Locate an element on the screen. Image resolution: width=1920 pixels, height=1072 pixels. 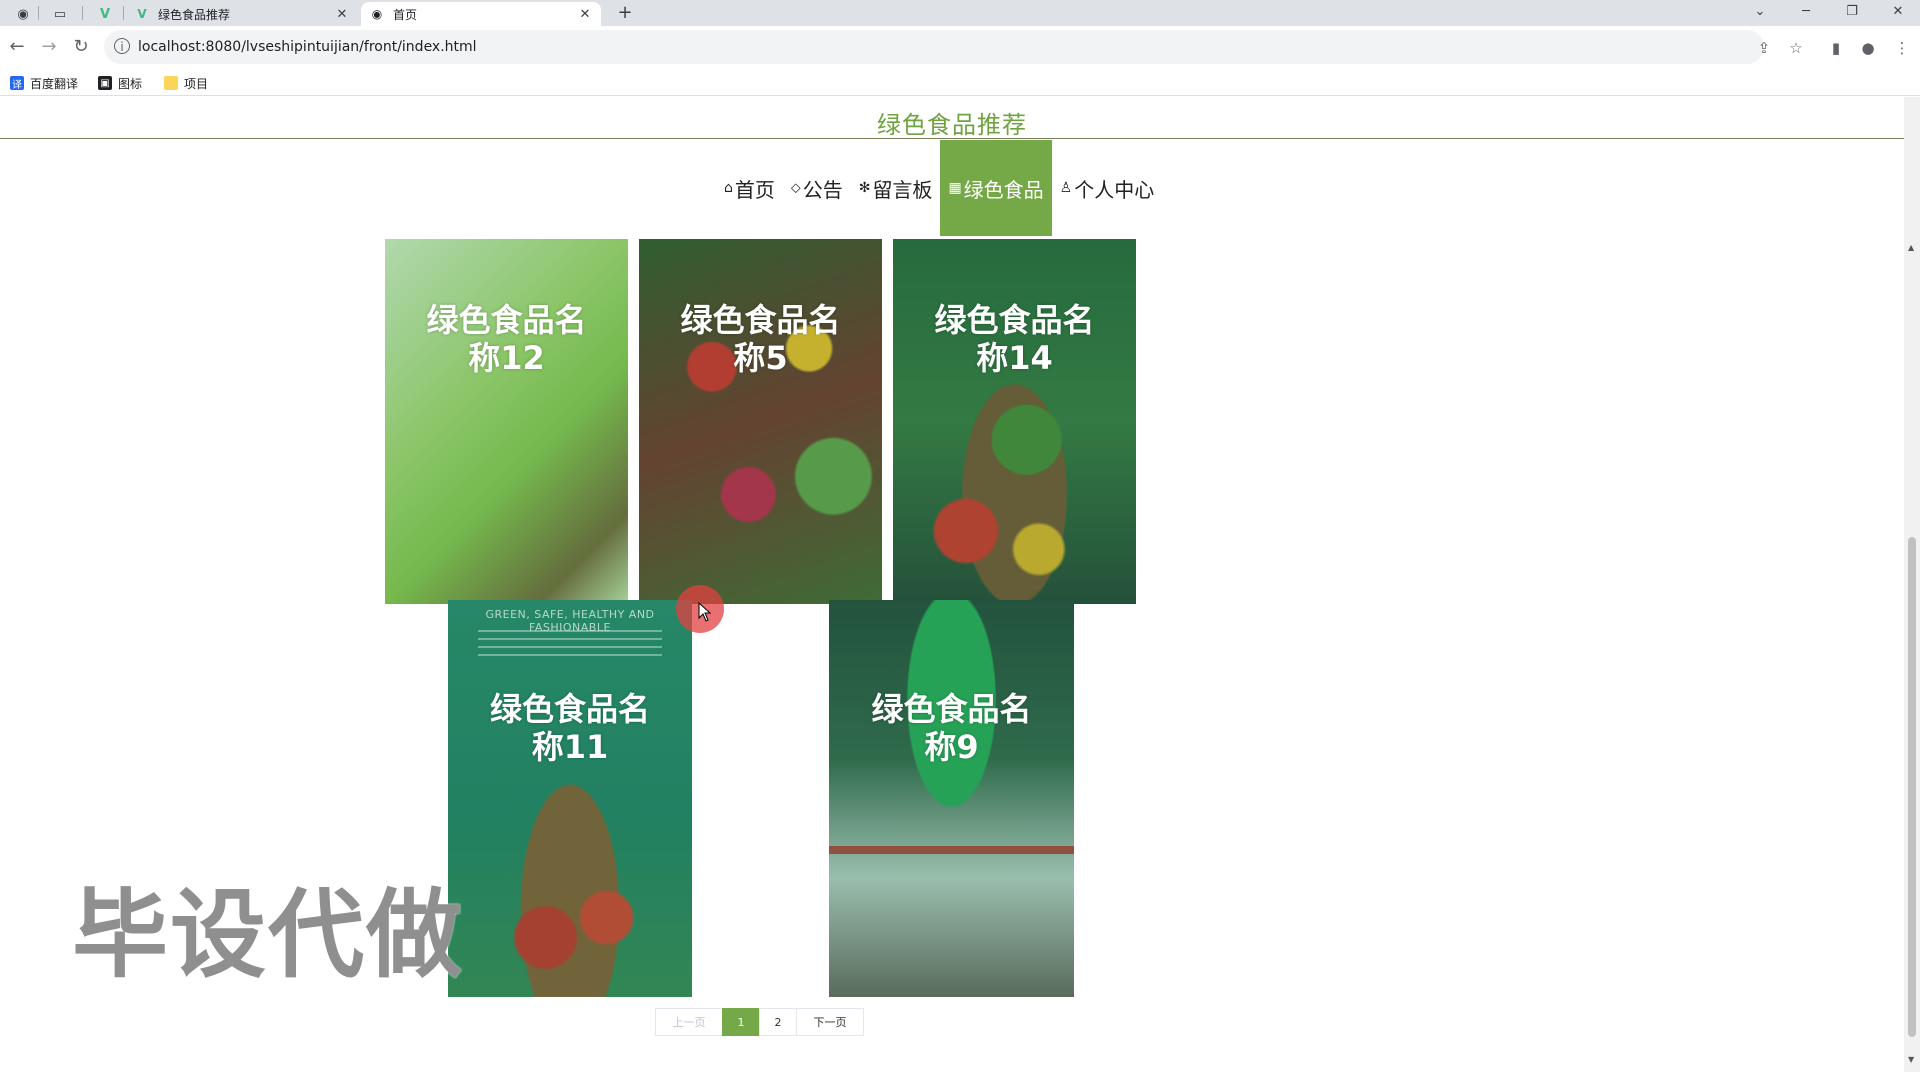
scroll-down-icon: ▼ is located at coordinates (1911, 1059).